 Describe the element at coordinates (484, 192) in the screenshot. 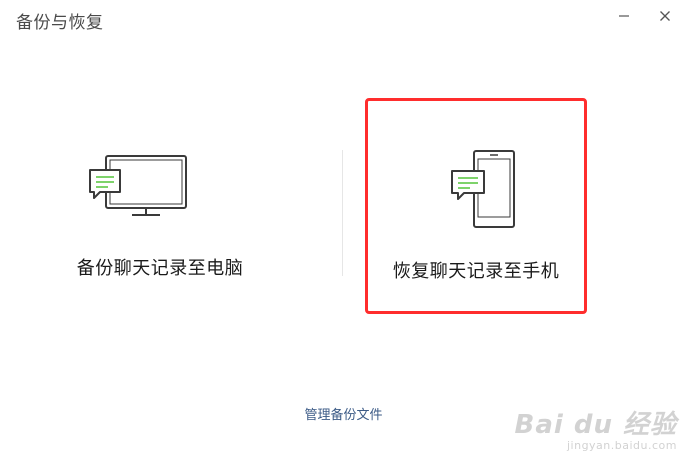

I see `phone-chat-icon` at that location.